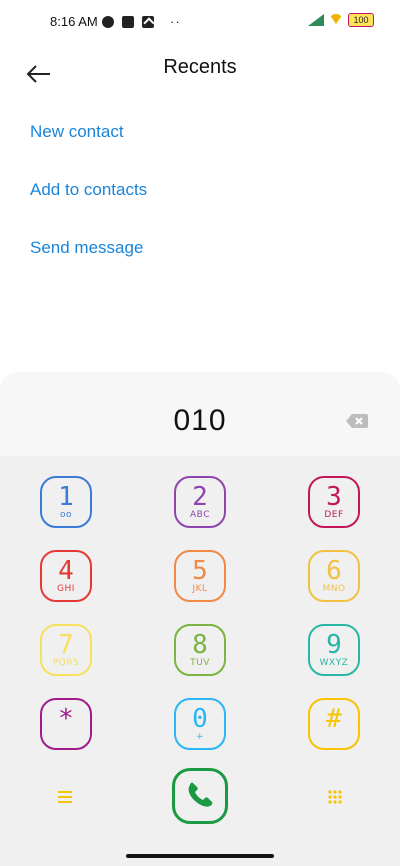 The image size is (400, 866). What do you see at coordinates (361, 20) in the screenshot?
I see `battery-indicator: 100` at bounding box center [361, 20].